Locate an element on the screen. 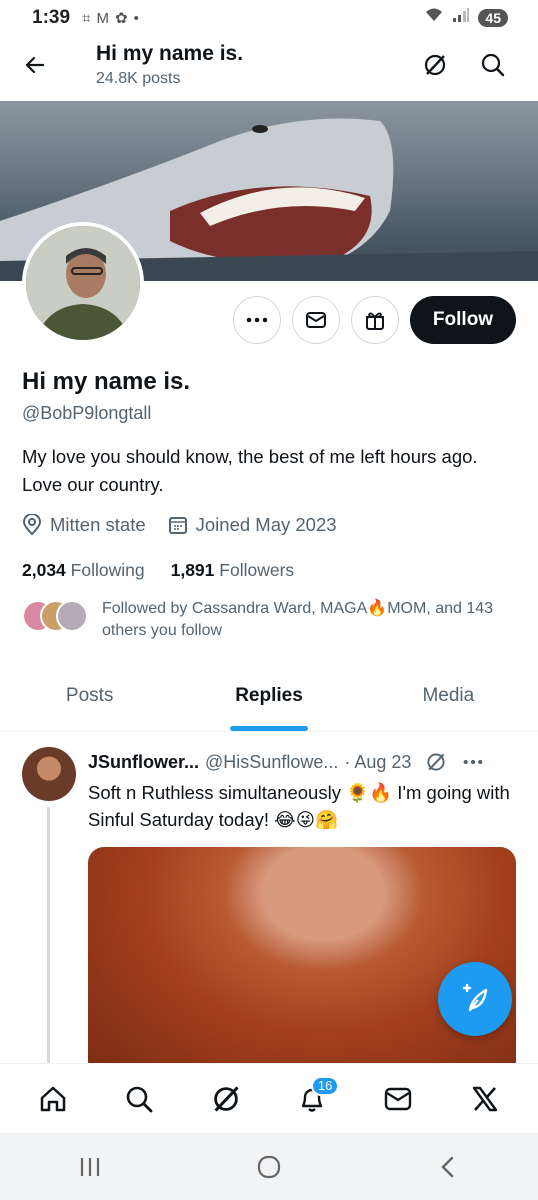 This screenshot has width=538, height=1200. profile-avatar is located at coordinates (83, 283).